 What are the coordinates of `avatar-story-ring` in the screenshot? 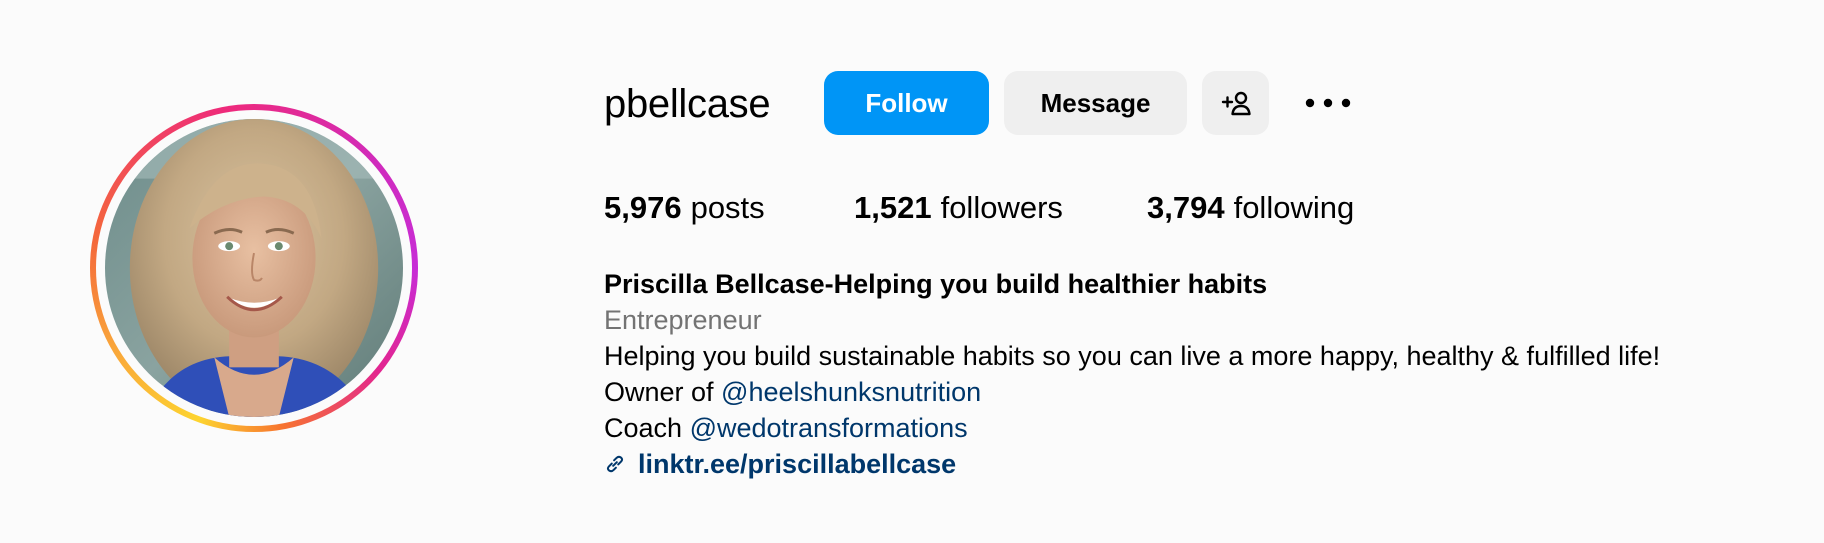 It's located at (254, 268).